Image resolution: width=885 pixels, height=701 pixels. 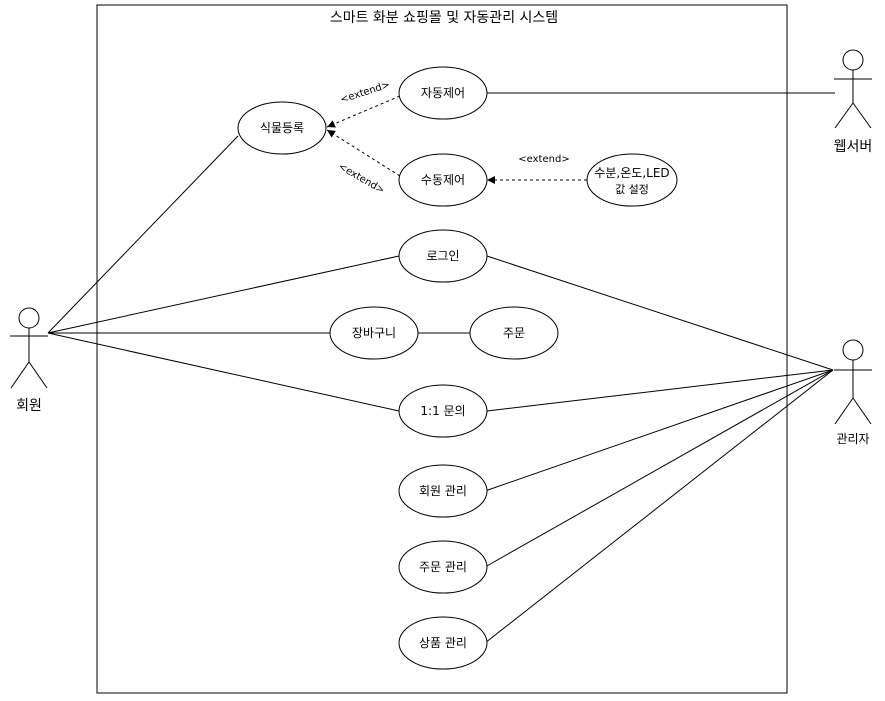 I want to click on use-case-manual-control: 수동제어, so click(x=443, y=180).